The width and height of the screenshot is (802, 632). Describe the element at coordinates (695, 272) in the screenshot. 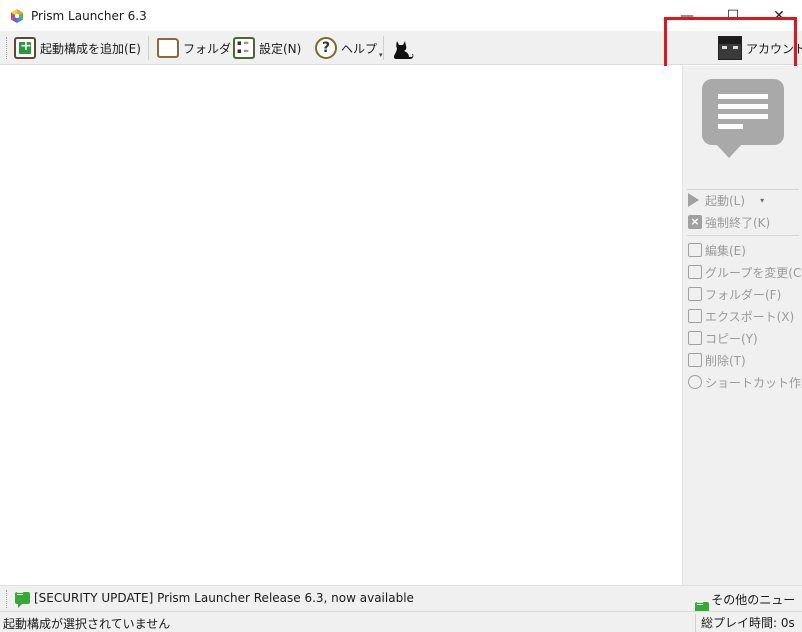

I see `tag-icon` at that location.